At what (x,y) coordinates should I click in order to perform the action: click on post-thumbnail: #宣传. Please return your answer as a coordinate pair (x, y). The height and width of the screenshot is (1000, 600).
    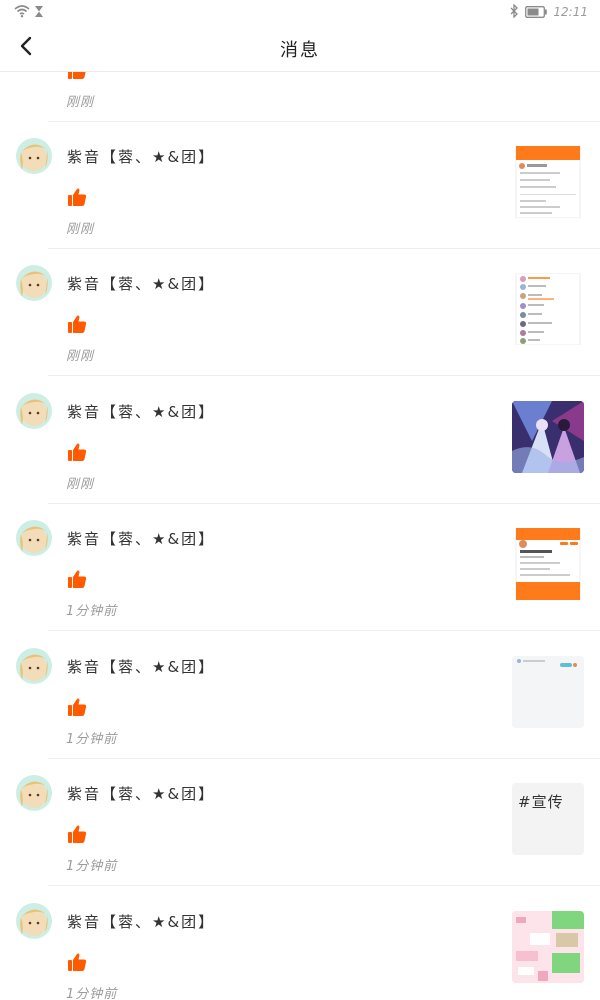
    Looking at the image, I should click on (548, 819).